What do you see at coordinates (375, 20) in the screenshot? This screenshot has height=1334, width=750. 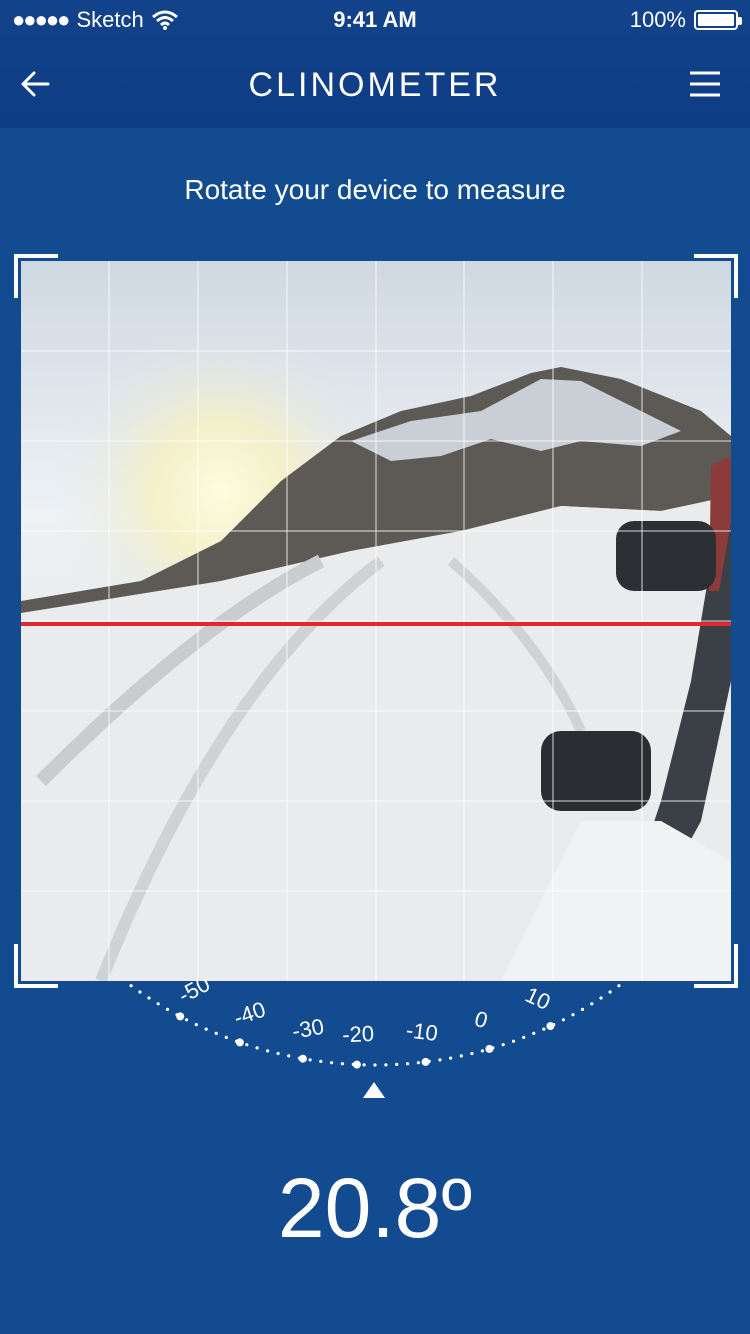 I see `status-bar: ●●●●● Sketch 9:41 AM 100%` at bounding box center [375, 20].